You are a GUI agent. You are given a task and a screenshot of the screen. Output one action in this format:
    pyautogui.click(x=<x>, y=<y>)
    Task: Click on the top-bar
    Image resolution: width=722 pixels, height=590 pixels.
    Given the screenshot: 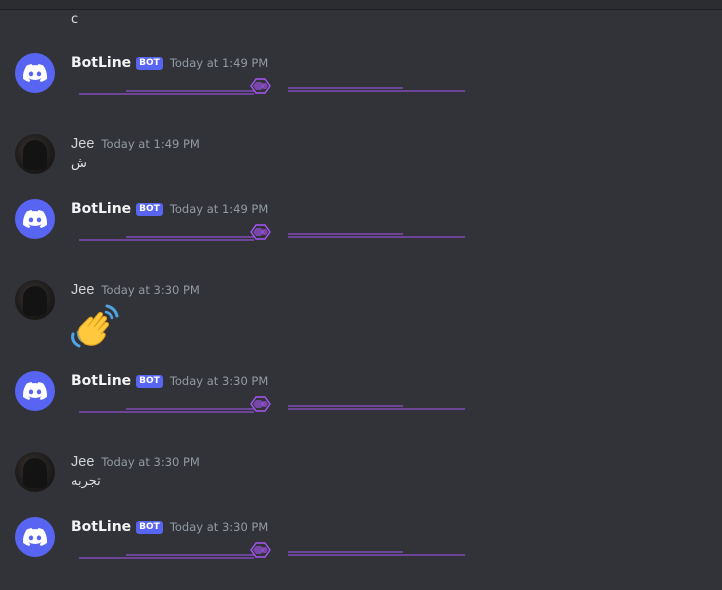 What is the action you would take?
    pyautogui.click(x=361, y=5)
    